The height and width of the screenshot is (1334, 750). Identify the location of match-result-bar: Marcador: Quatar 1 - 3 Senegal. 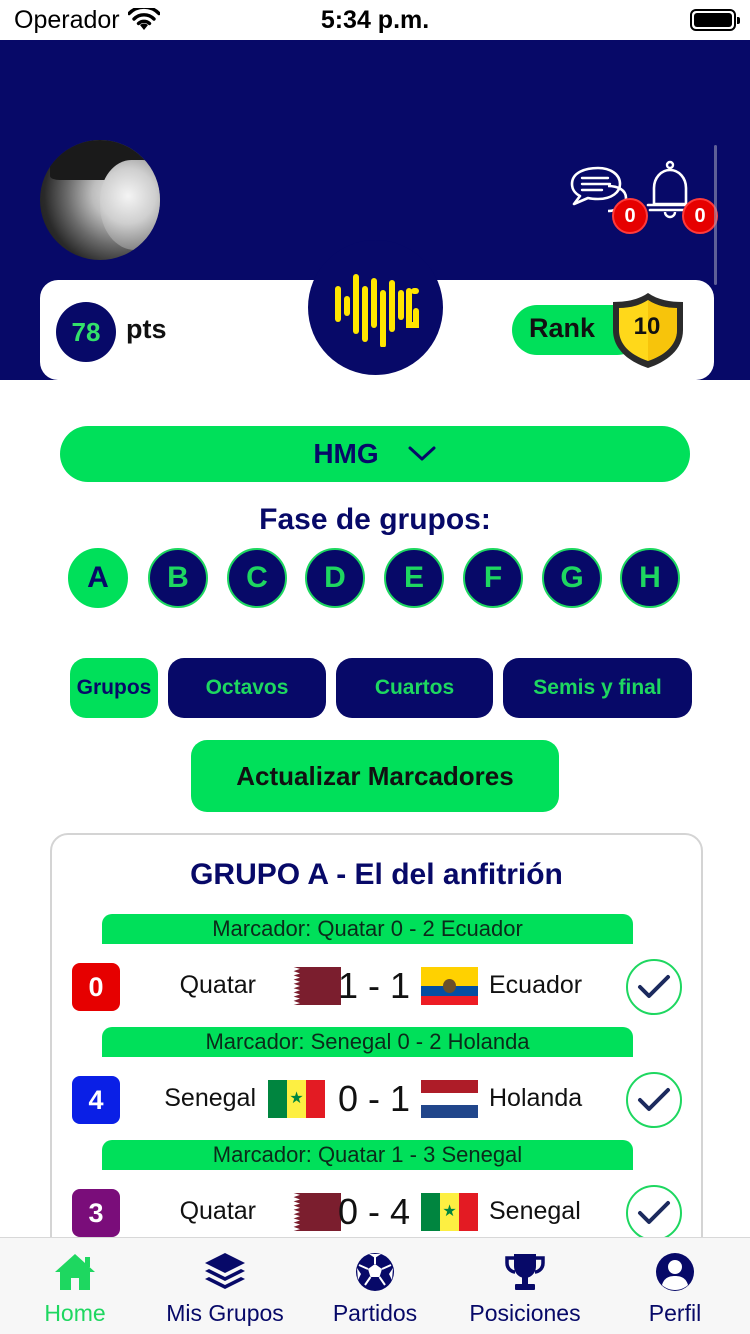
(367, 1155).